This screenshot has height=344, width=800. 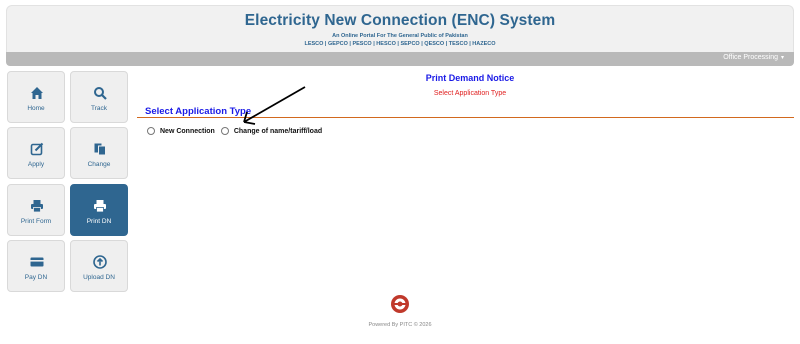 I want to click on chevron-down-icon: ▾, so click(x=782, y=58).